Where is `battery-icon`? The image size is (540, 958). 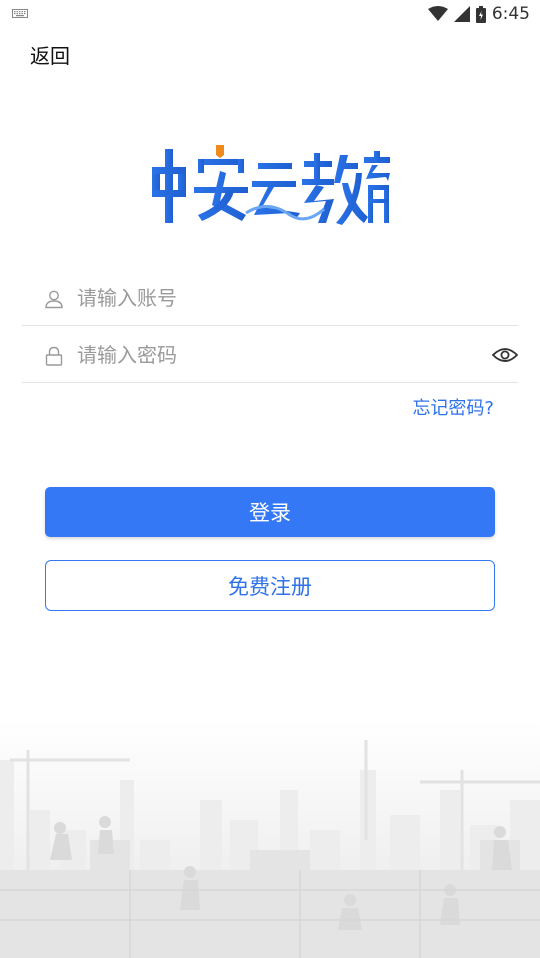 battery-icon is located at coordinates (480, 14).